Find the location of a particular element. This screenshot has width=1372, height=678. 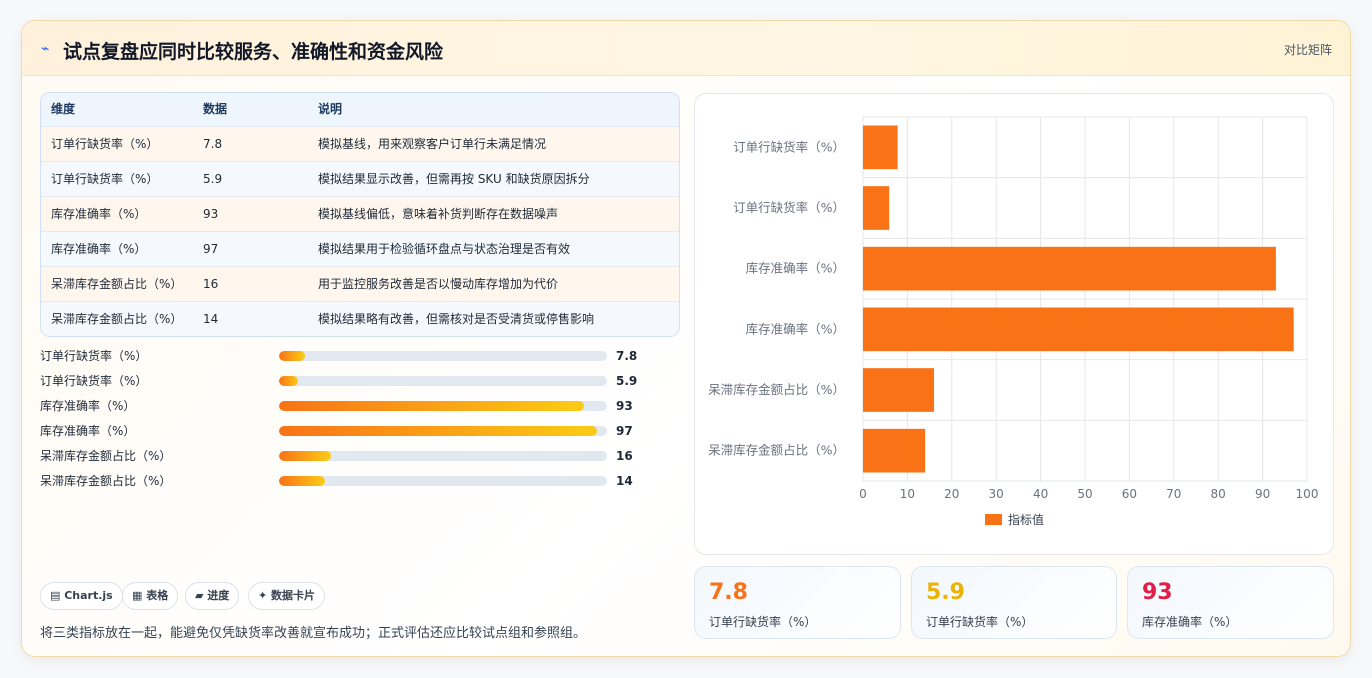

x-tick-label: 60 is located at coordinates (1129, 494).